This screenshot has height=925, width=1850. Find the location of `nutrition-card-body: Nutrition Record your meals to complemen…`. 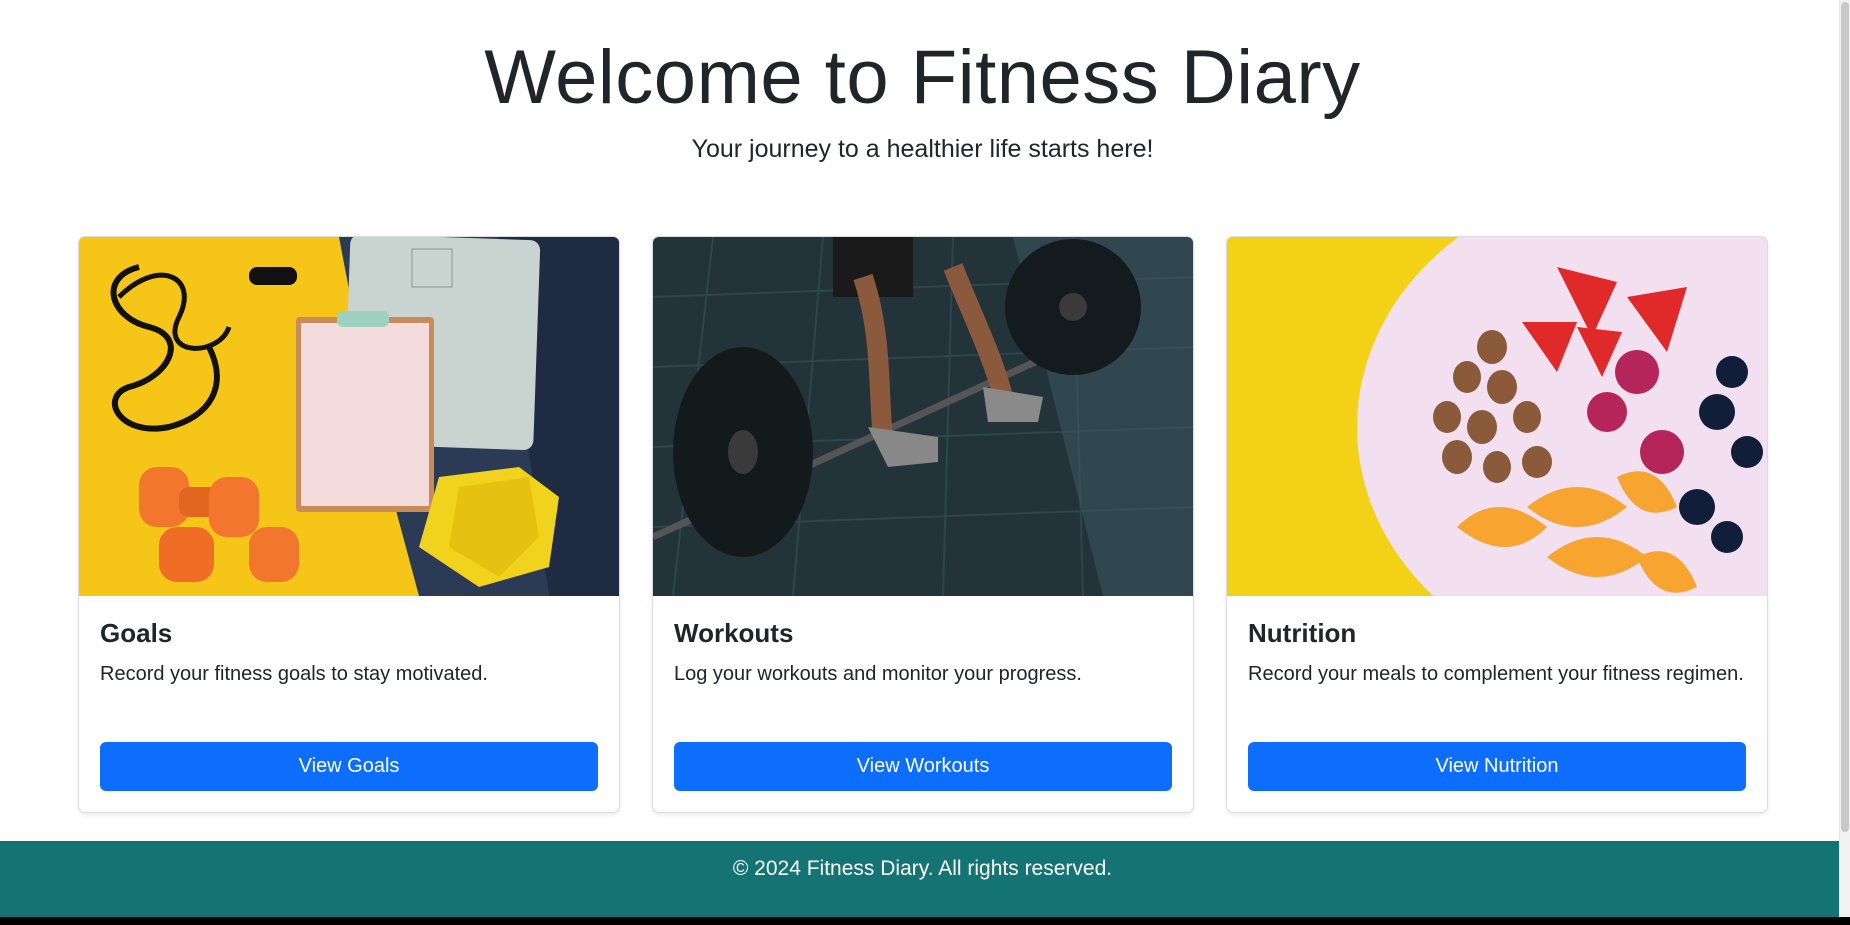

nutrition-card-body: Nutrition Record your meals to complemen… is located at coordinates (1497, 653).